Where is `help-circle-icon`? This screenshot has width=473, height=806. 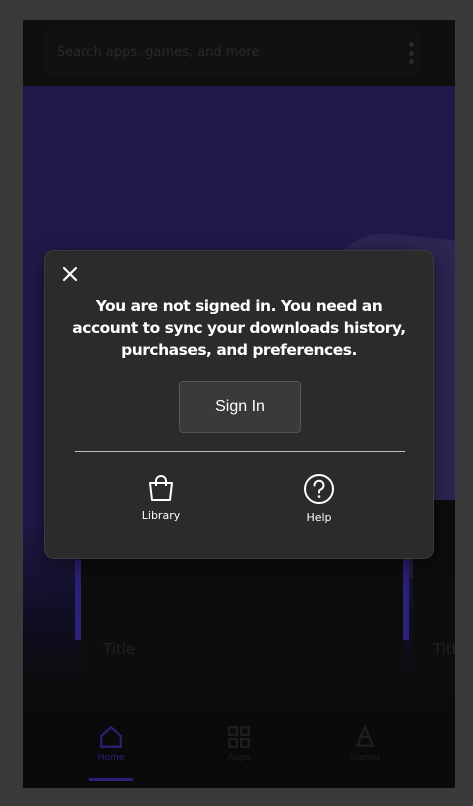
help-circle-icon is located at coordinates (319, 489).